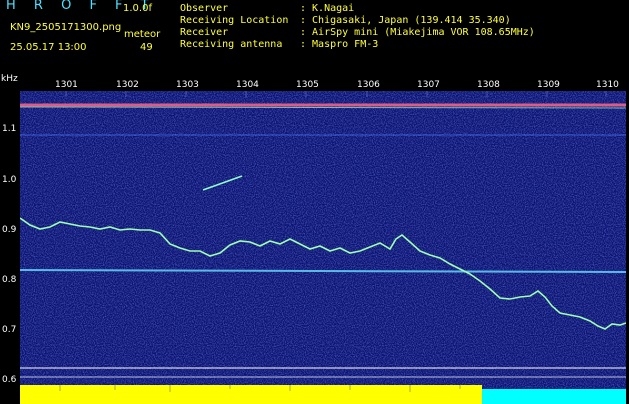 The width and height of the screenshot is (629, 404). I want to click on x-tick: 1303, so click(187, 85).